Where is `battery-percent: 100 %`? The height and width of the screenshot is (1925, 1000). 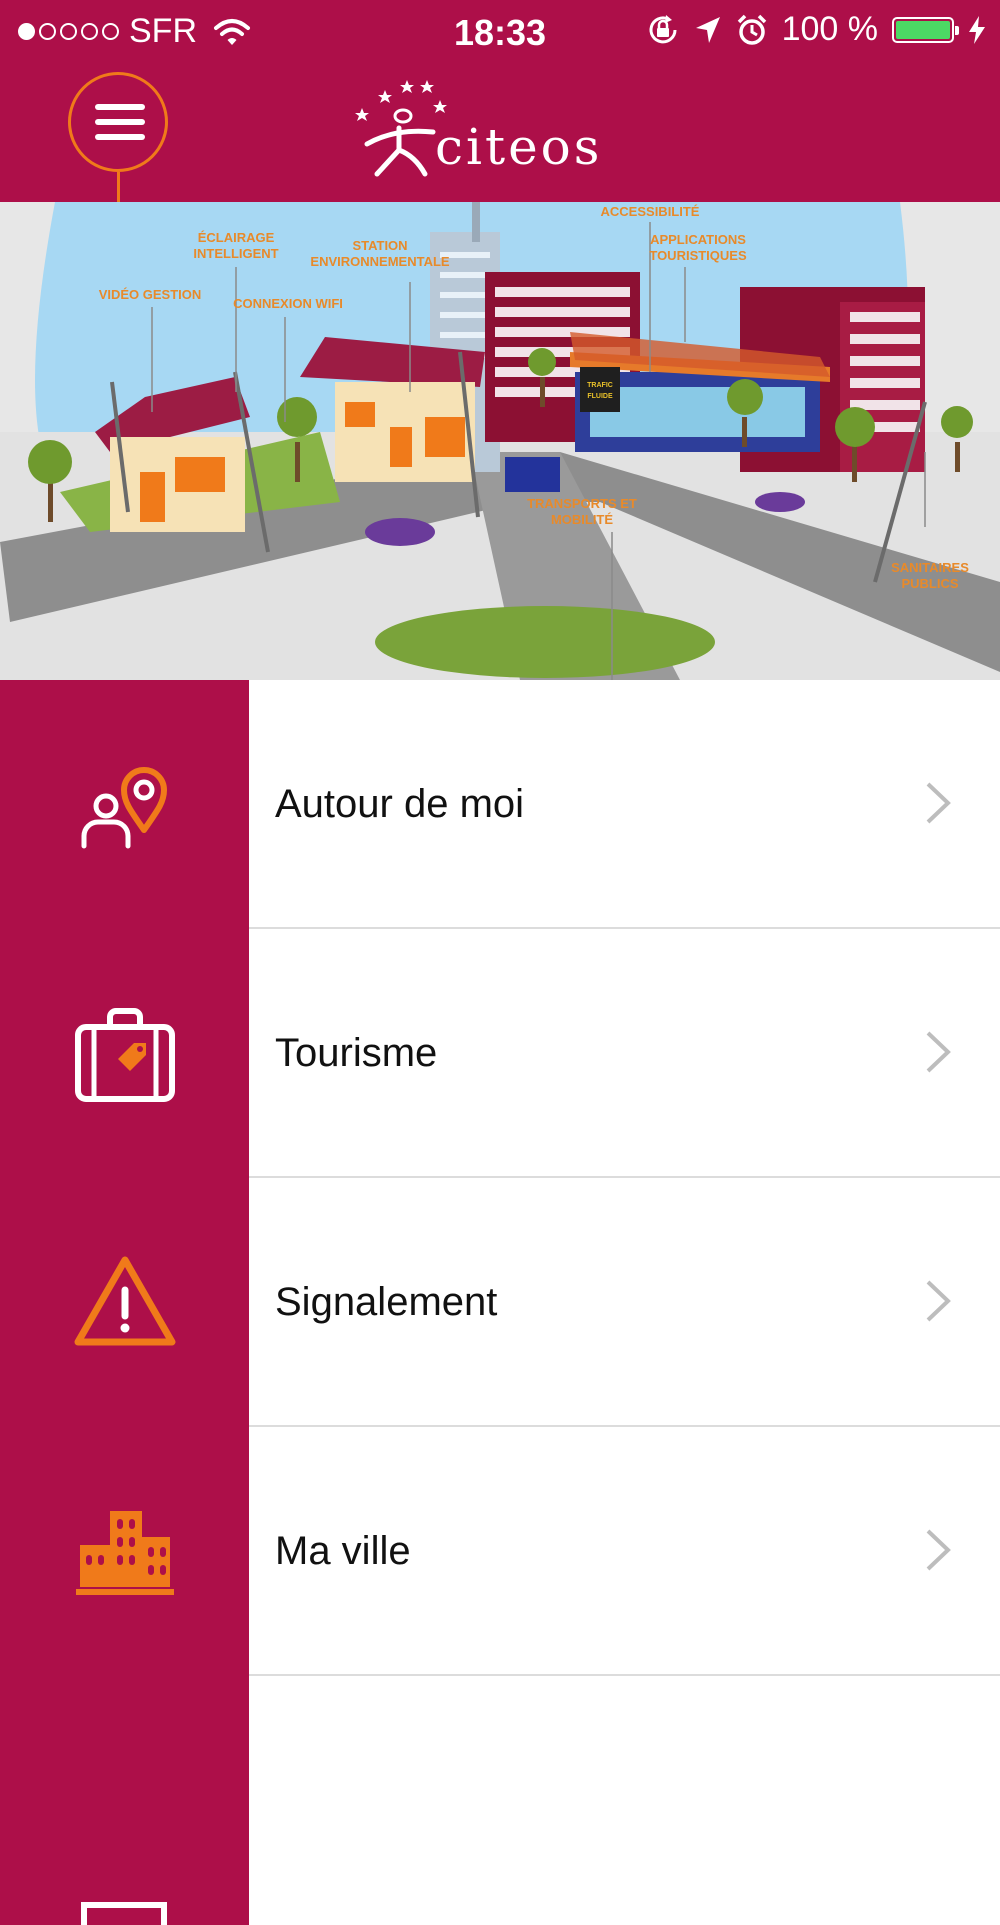
battery-percent: 100 % is located at coordinates (829, 29).